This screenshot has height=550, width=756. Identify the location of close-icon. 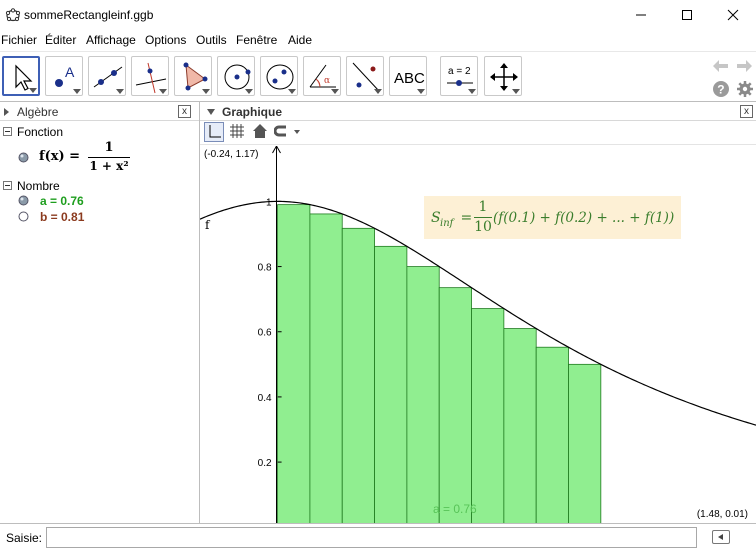
(733, 15).